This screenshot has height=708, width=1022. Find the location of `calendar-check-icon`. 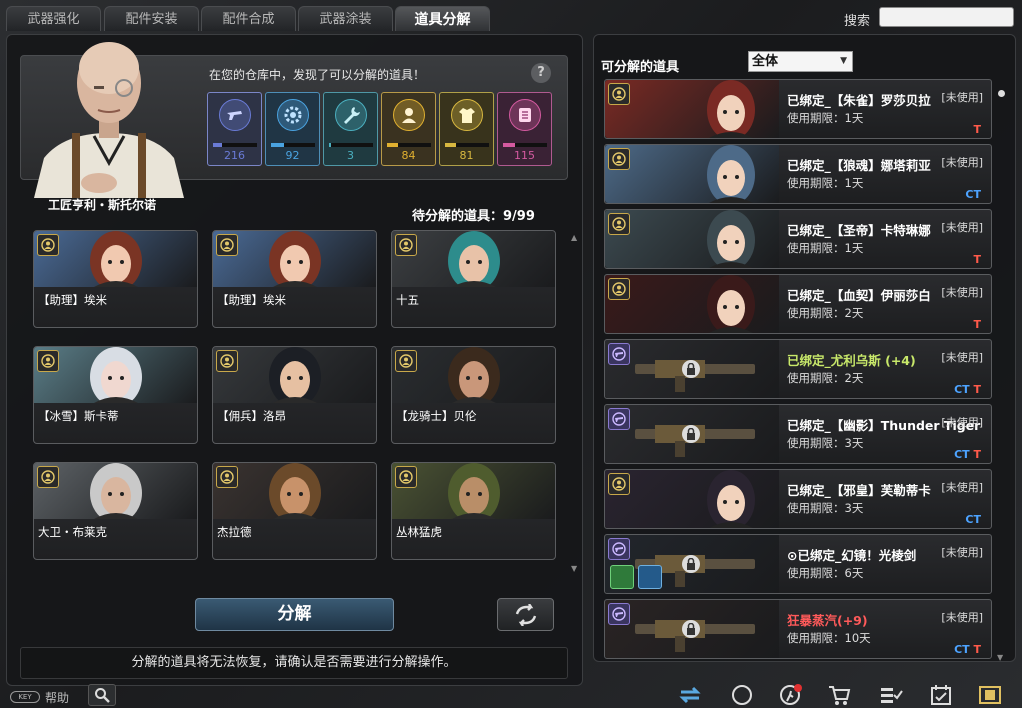

calendar-check-icon is located at coordinates (941, 695).